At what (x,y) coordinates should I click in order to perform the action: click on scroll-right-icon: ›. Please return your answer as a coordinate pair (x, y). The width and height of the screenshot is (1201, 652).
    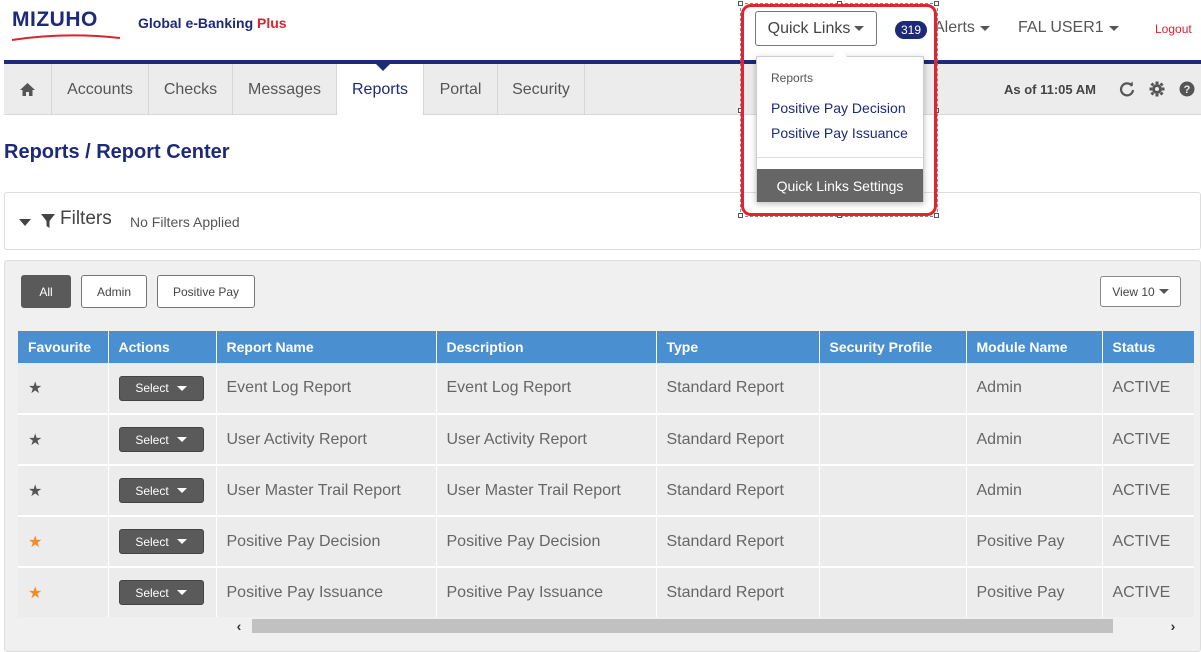
    Looking at the image, I should click on (1173, 626).